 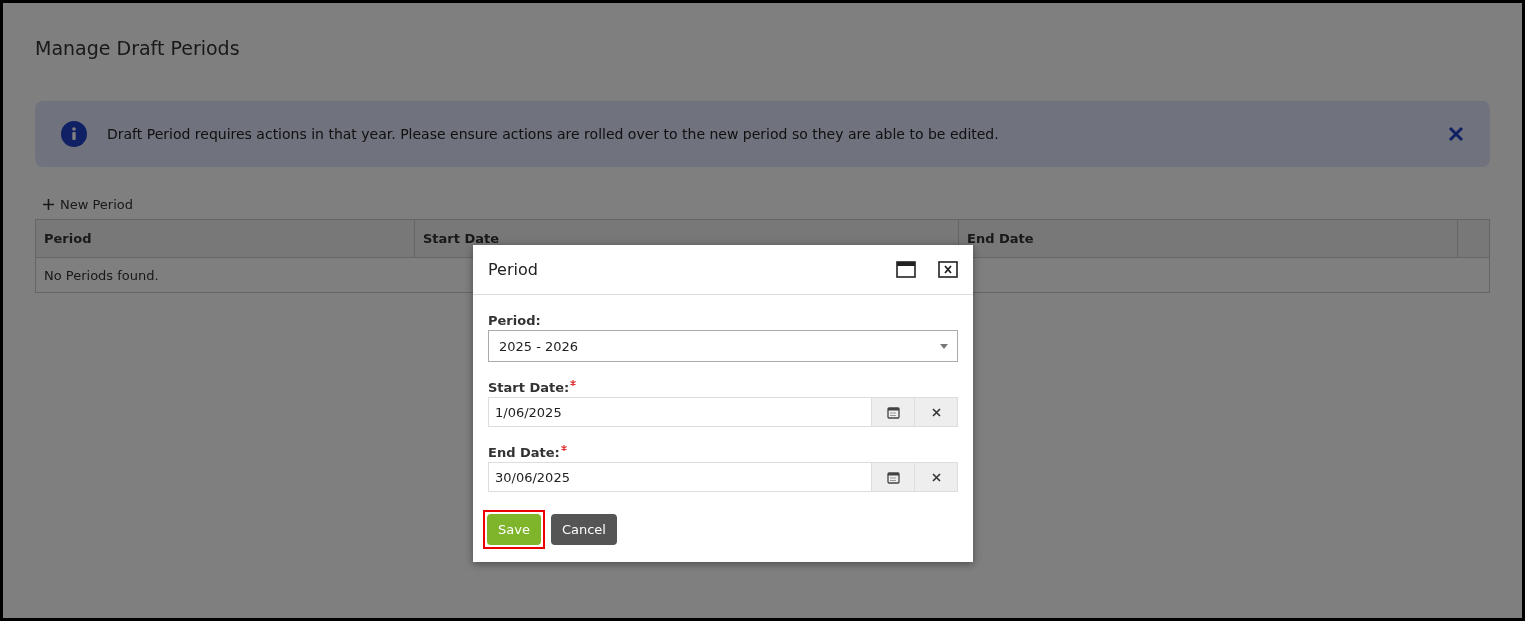 I want to click on page-title: Manage Draft Periods, so click(x=138, y=48).